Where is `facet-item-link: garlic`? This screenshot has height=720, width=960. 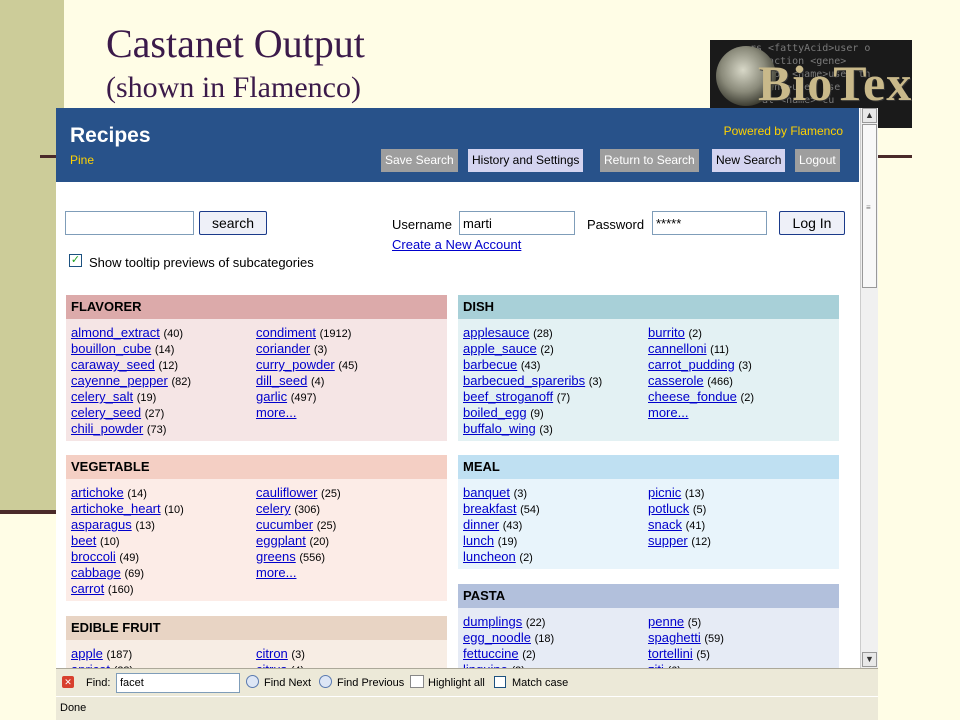 facet-item-link: garlic is located at coordinates (271, 396).